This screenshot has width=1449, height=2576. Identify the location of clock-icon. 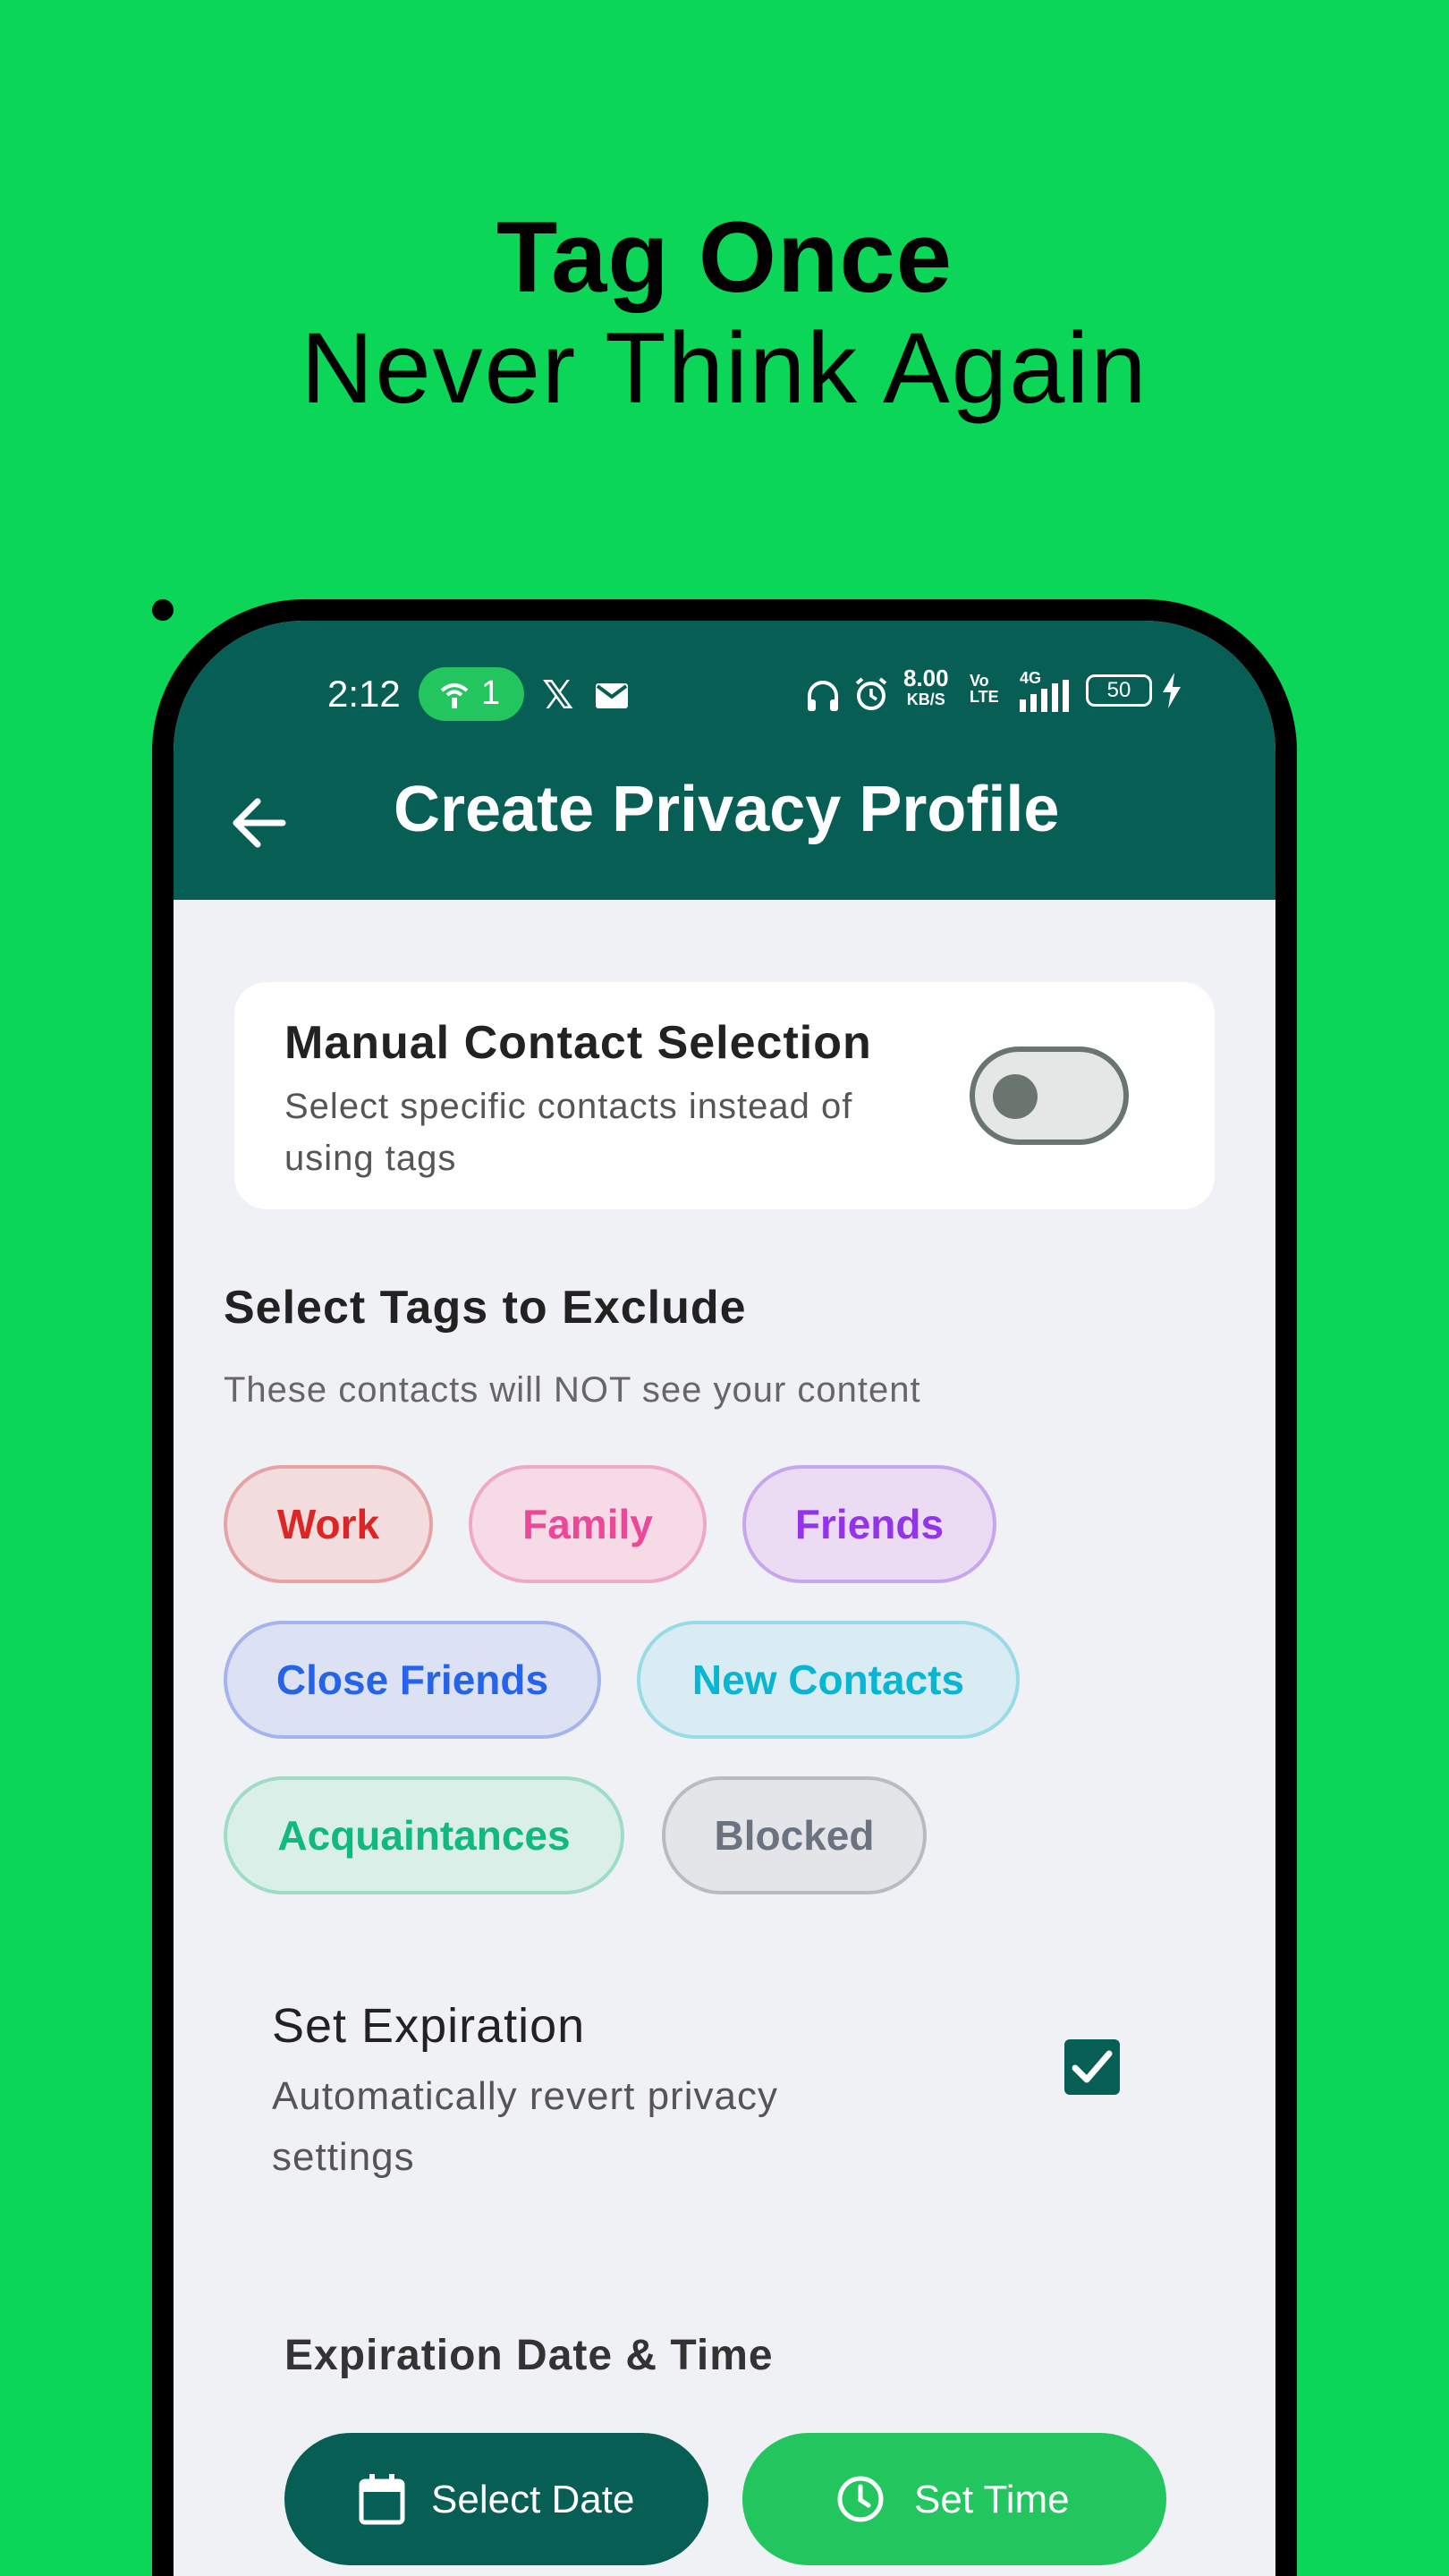
(860, 2499).